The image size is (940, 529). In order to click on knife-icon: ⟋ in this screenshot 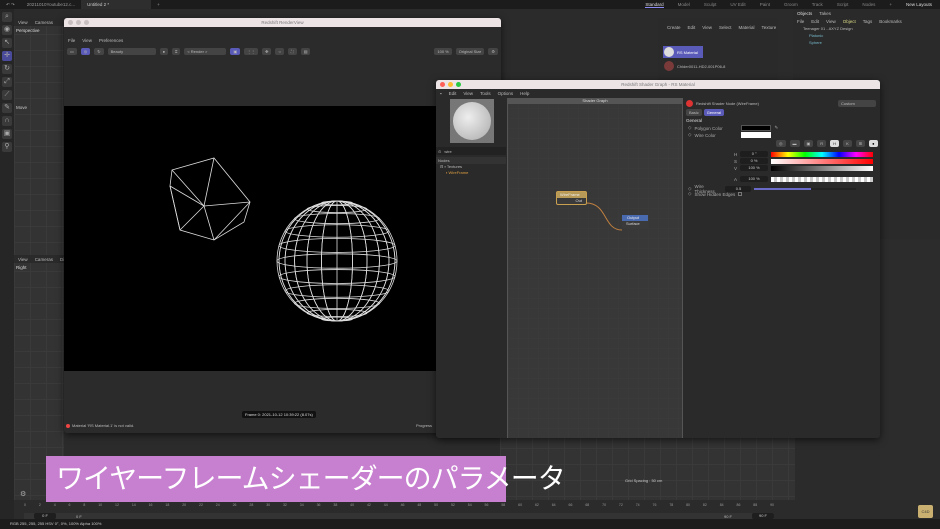, I will do `click(7, 95)`.